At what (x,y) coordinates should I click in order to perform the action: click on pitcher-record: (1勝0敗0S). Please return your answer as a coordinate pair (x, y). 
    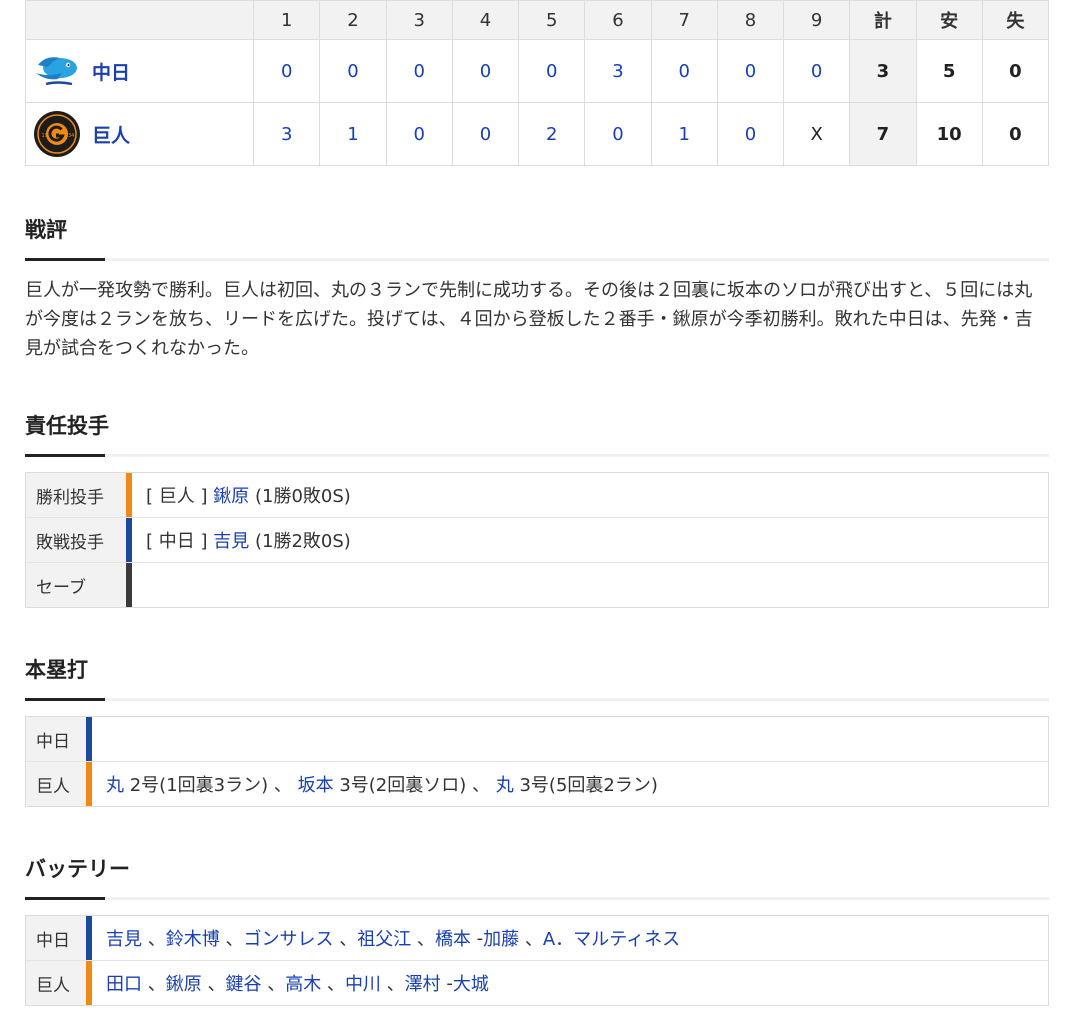
    Looking at the image, I should click on (302, 496).